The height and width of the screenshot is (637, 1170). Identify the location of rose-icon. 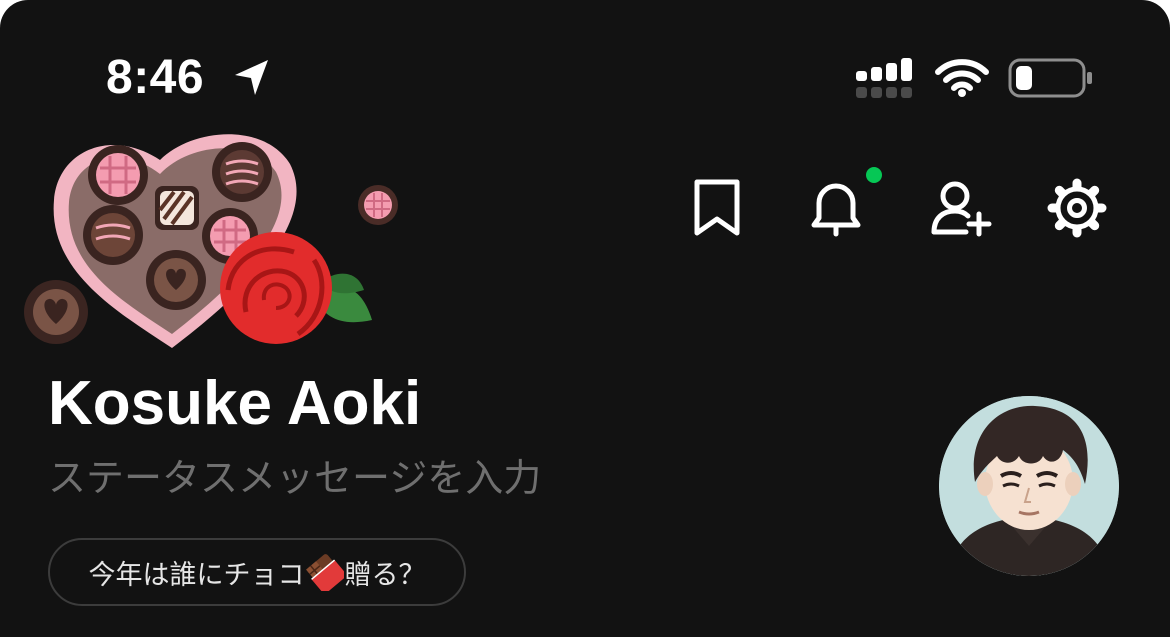
(296, 288).